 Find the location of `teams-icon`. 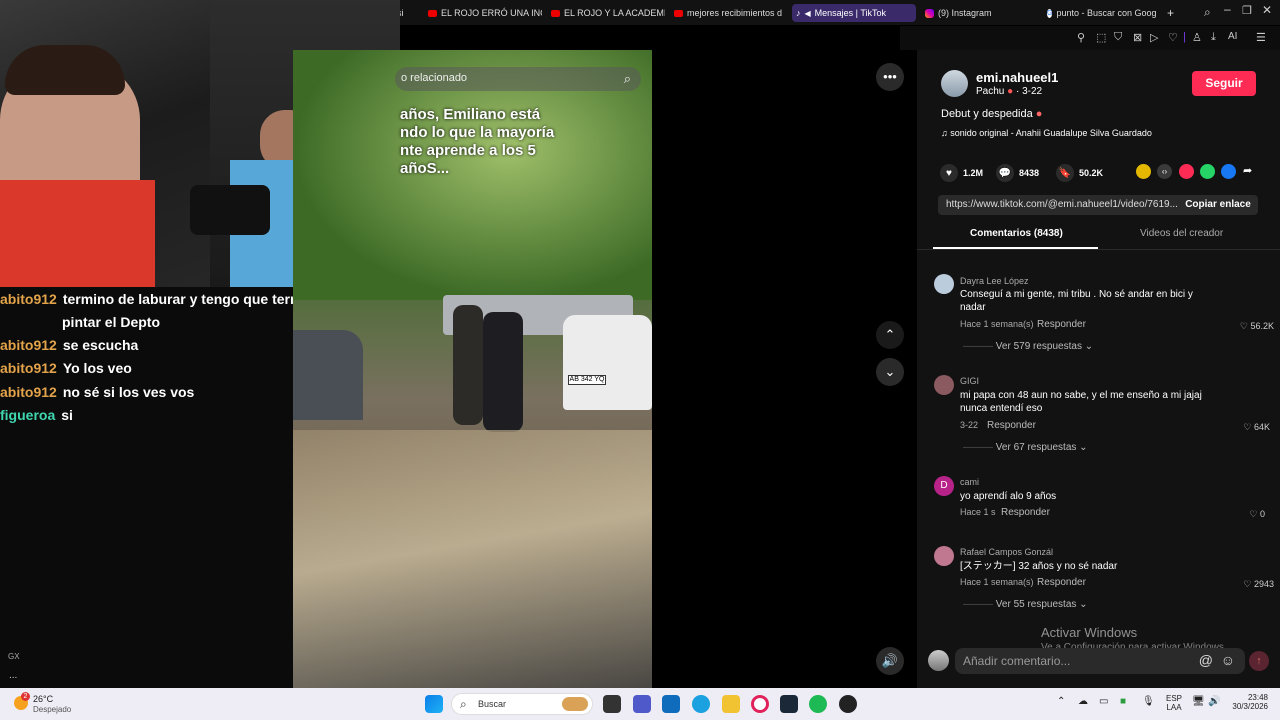

teams-icon is located at coordinates (642, 704).